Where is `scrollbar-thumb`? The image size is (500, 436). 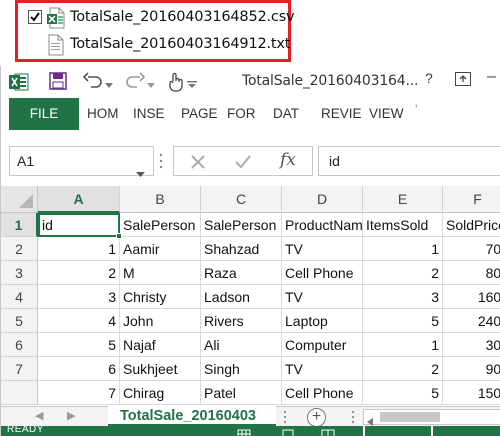
scrollbar-thumb is located at coordinates (410, 417).